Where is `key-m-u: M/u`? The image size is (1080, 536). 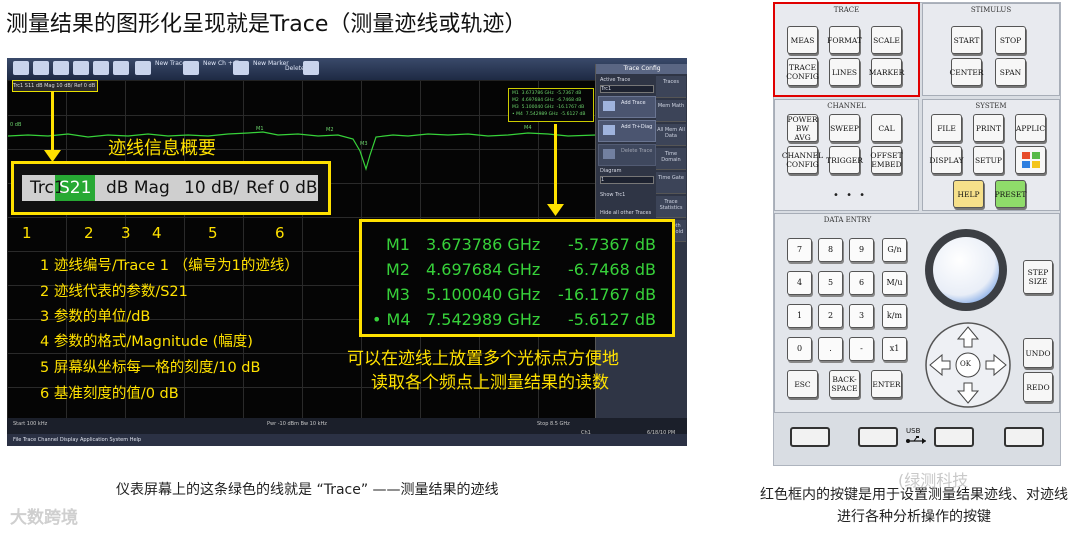 key-m-u: M/u is located at coordinates (894, 283).